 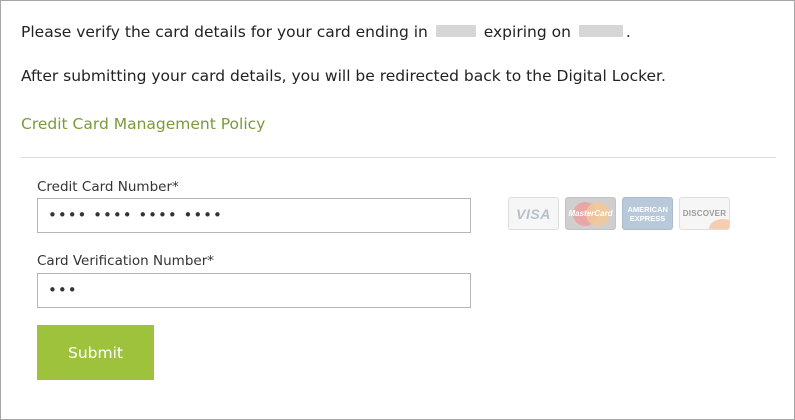 I want to click on discover-logo-icon: DISCOVER, so click(x=704, y=213).